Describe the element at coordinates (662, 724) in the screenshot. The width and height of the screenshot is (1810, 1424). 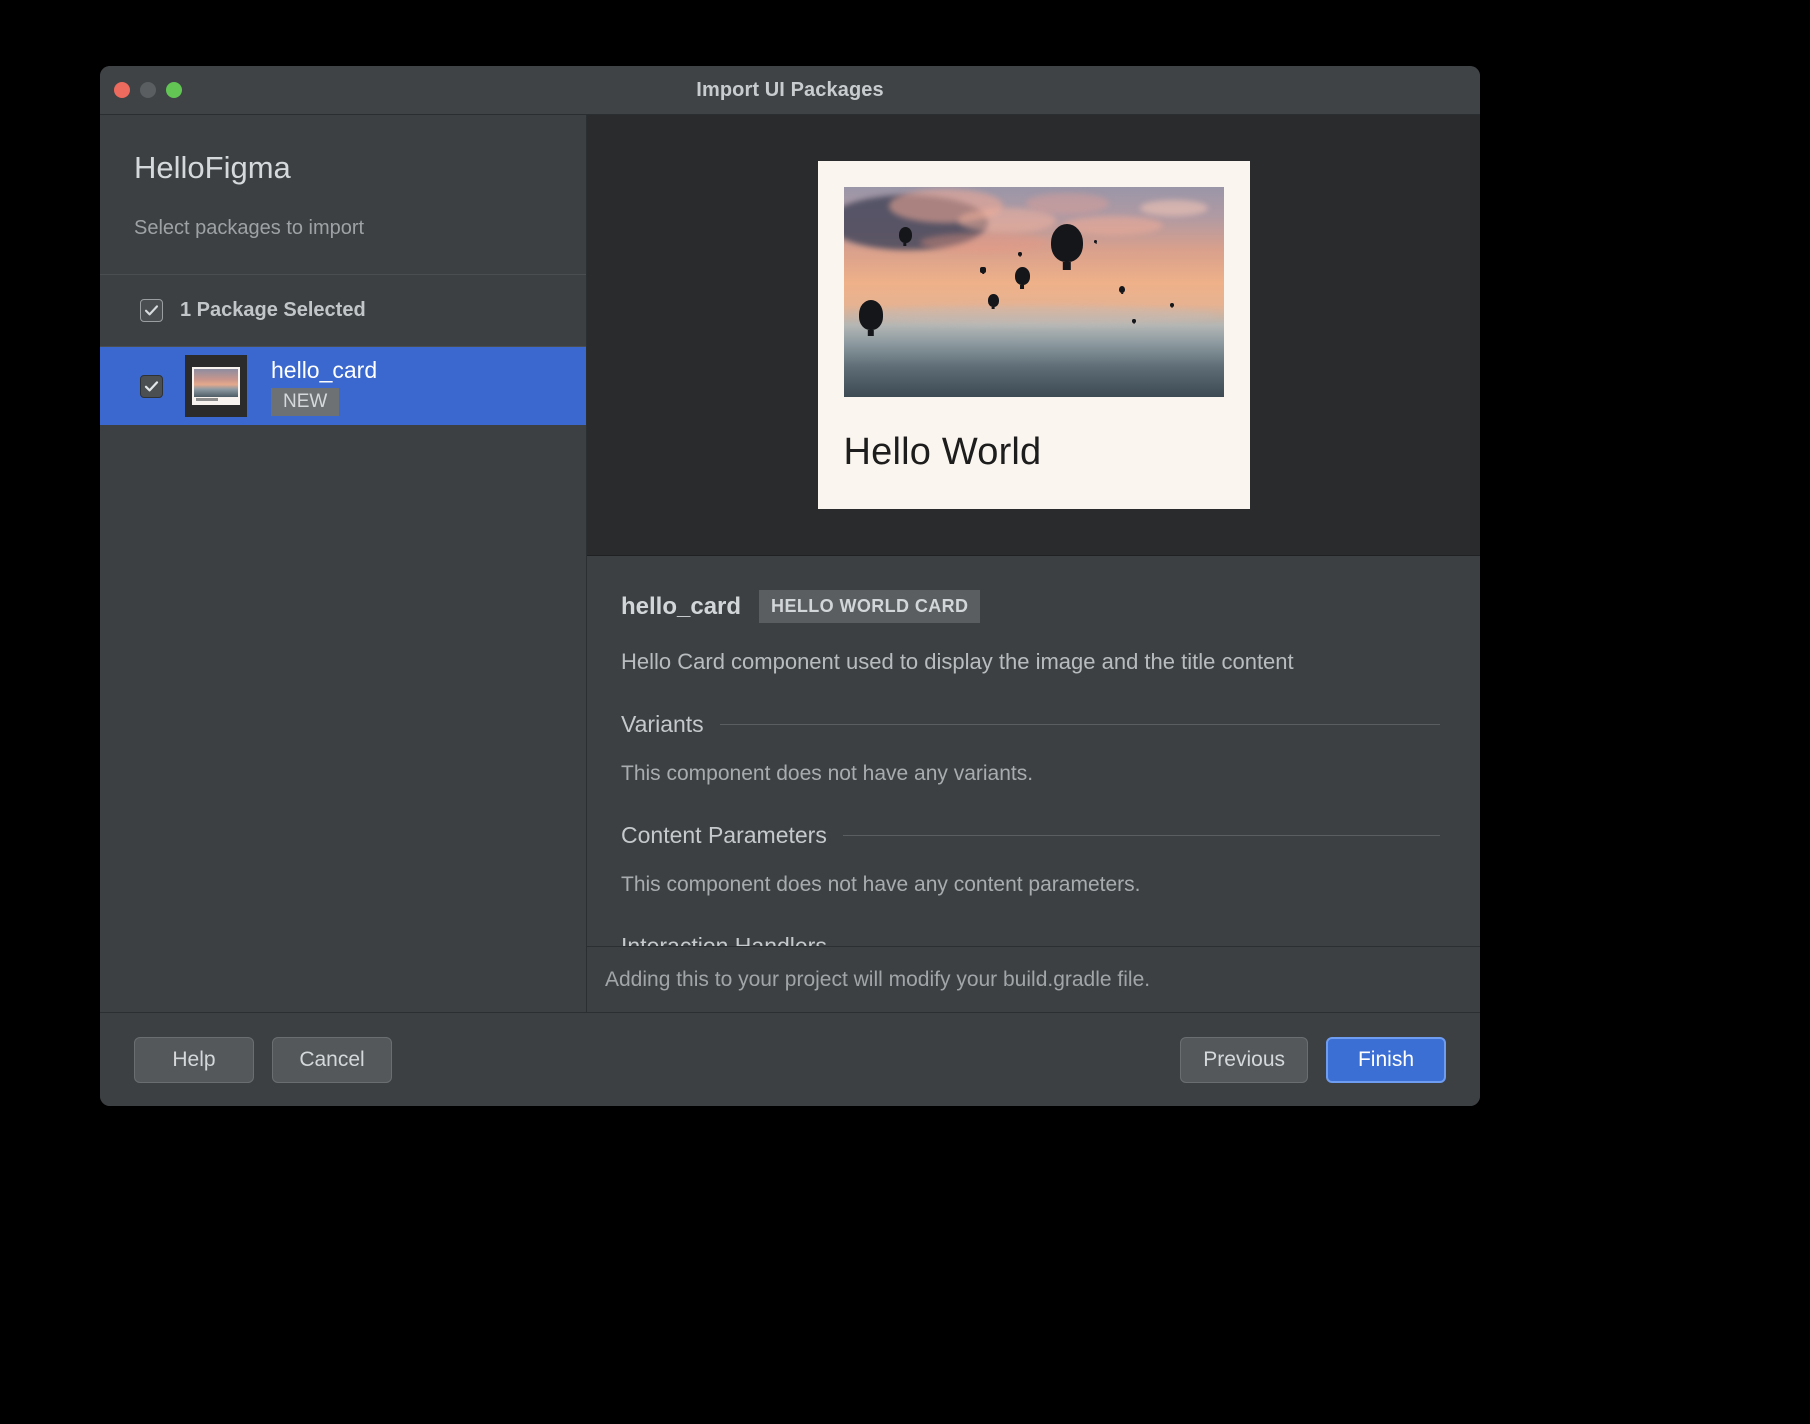
I see `section-title: Variants` at that location.